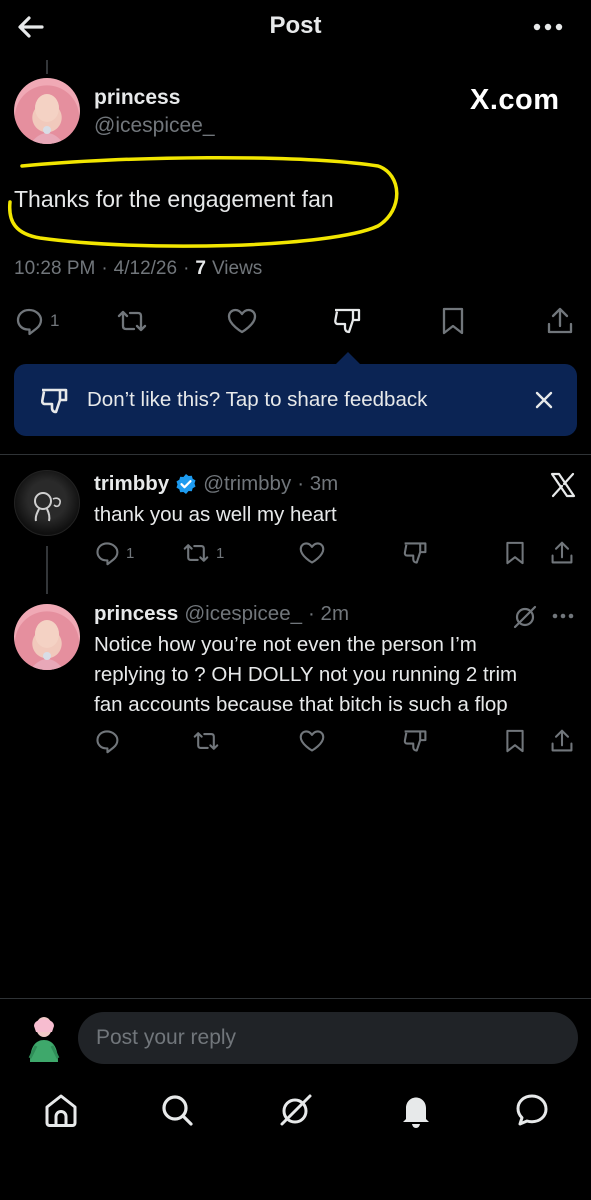 The image size is (591, 1200). What do you see at coordinates (295, 25) in the screenshot?
I see `page-title: Post` at bounding box center [295, 25].